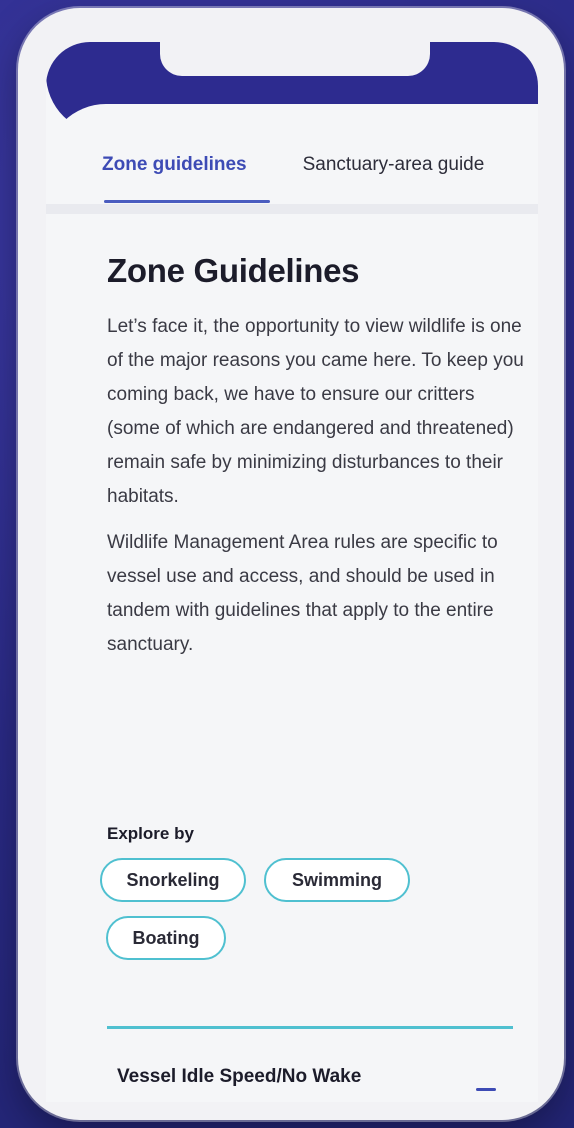  Describe the element at coordinates (166, 938) in the screenshot. I see `chip-boating: Boating` at that location.